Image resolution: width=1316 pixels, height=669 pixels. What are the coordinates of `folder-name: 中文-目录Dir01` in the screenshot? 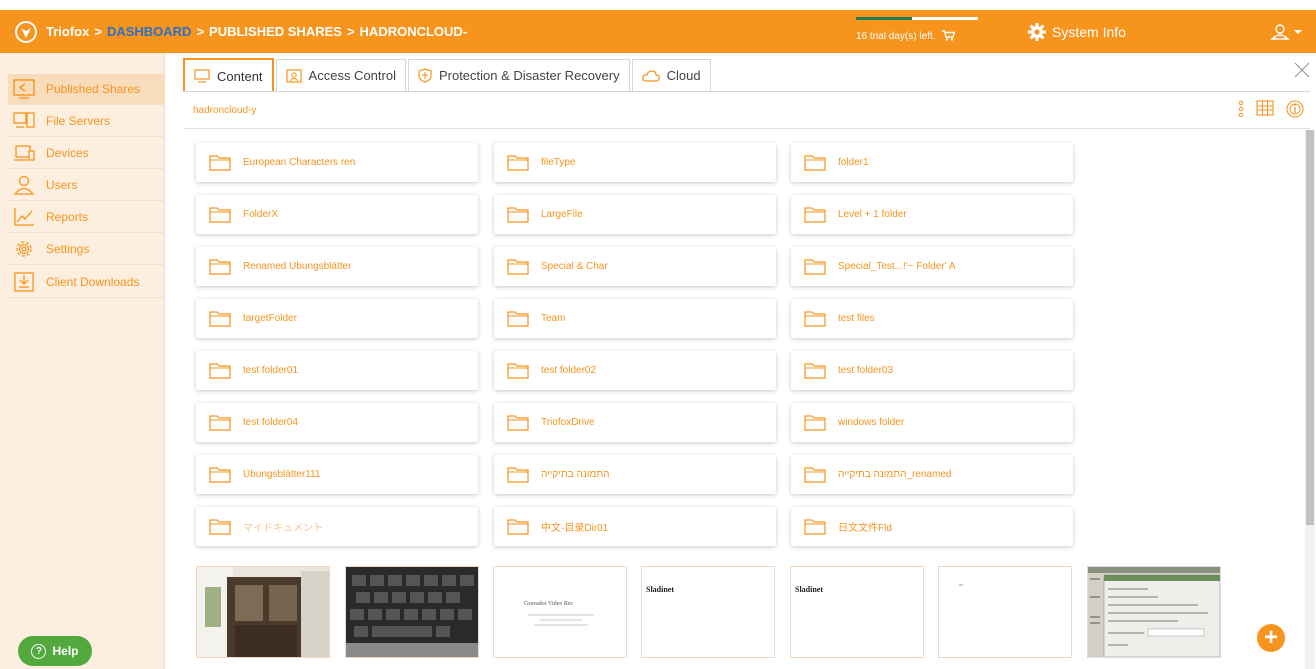 It's located at (575, 528).